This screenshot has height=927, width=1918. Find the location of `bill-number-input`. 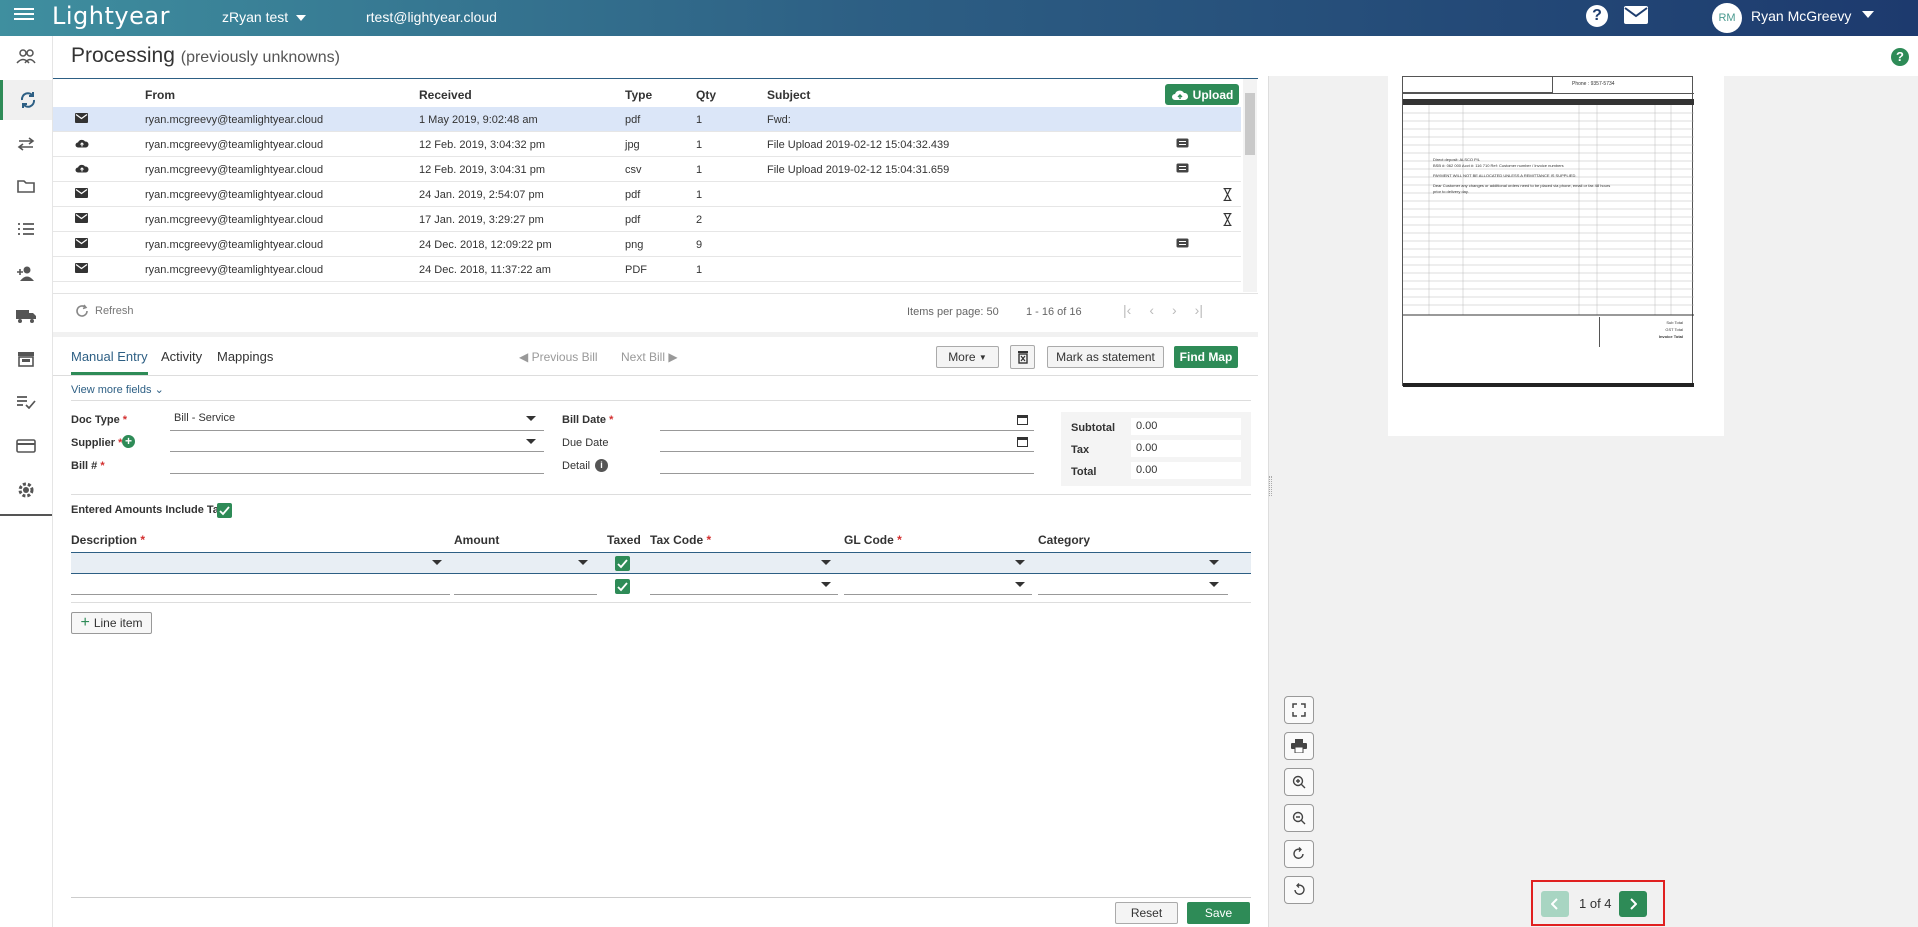

bill-number-input is located at coordinates (357, 473).